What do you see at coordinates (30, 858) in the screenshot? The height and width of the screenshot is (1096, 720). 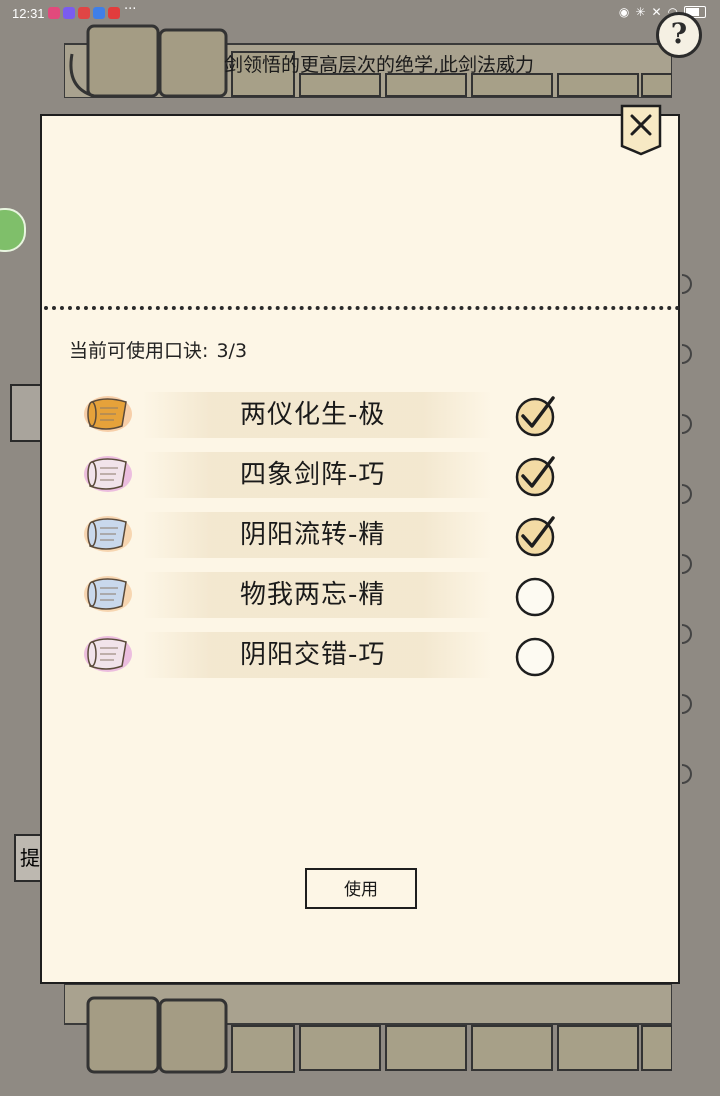 I see `tip-label: 提` at bounding box center [30, 858].